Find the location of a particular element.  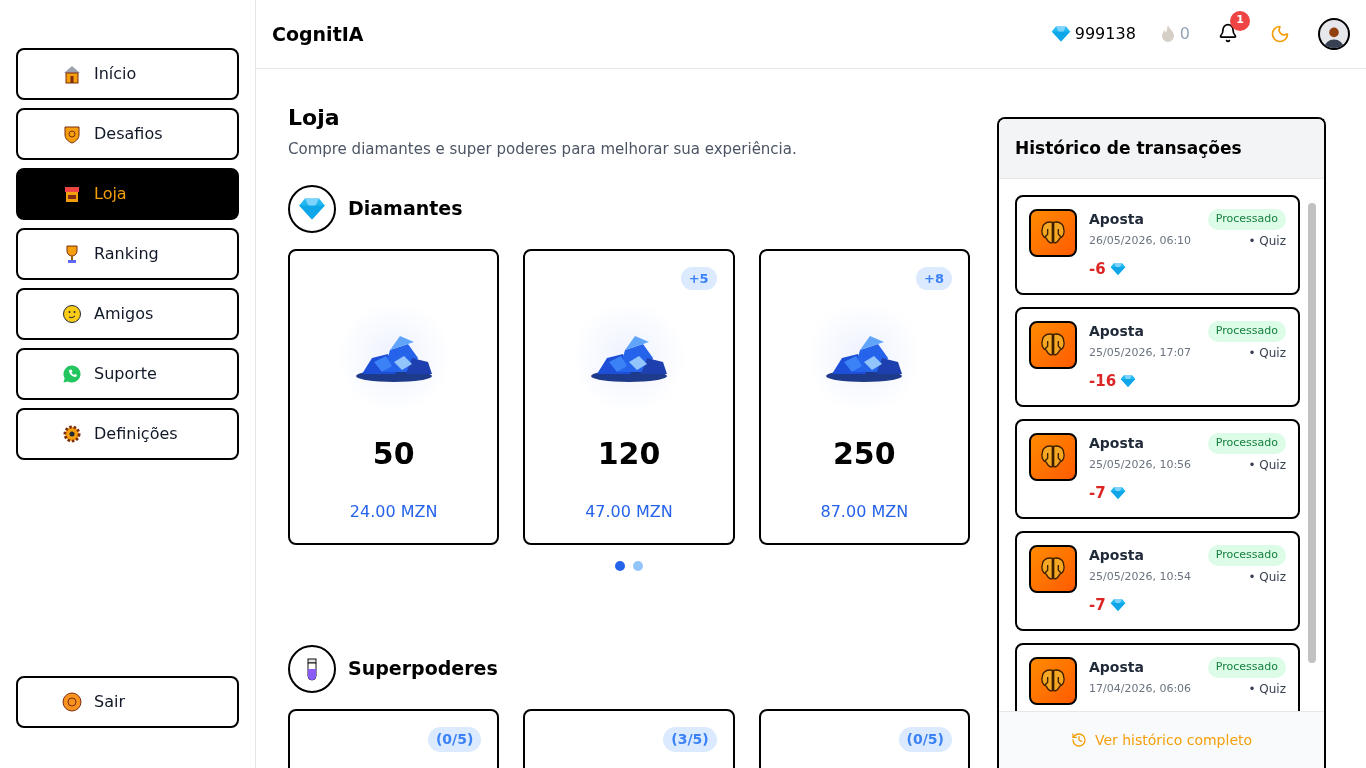

sidebar-item: Amigos is located at coordinates (127, 314).